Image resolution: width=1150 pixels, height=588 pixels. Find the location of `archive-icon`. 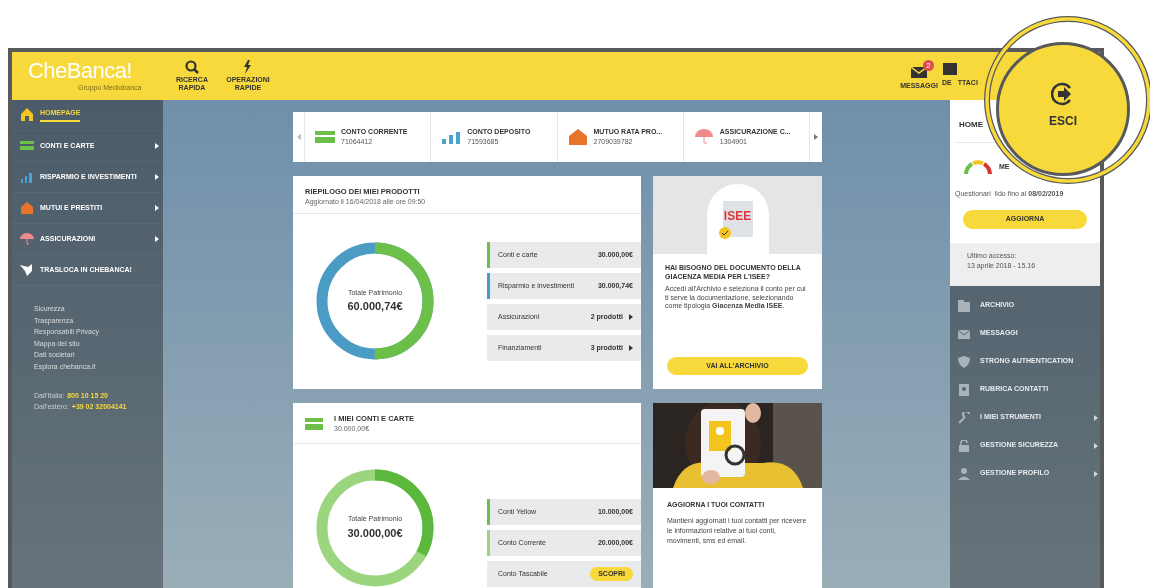

archive-icon is located at coordinates (964, 305).